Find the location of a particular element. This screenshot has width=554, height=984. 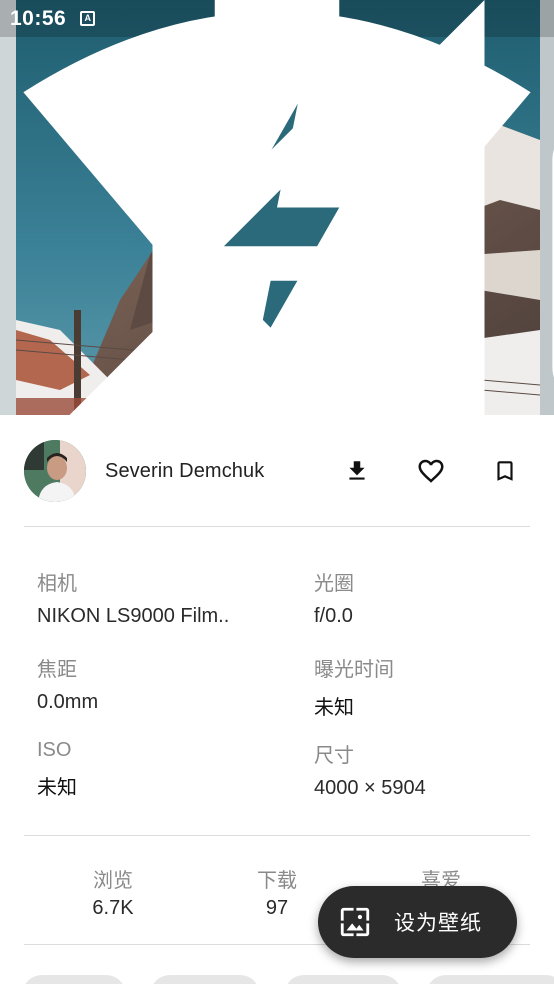

download-button is located at coordinates (357, 471).